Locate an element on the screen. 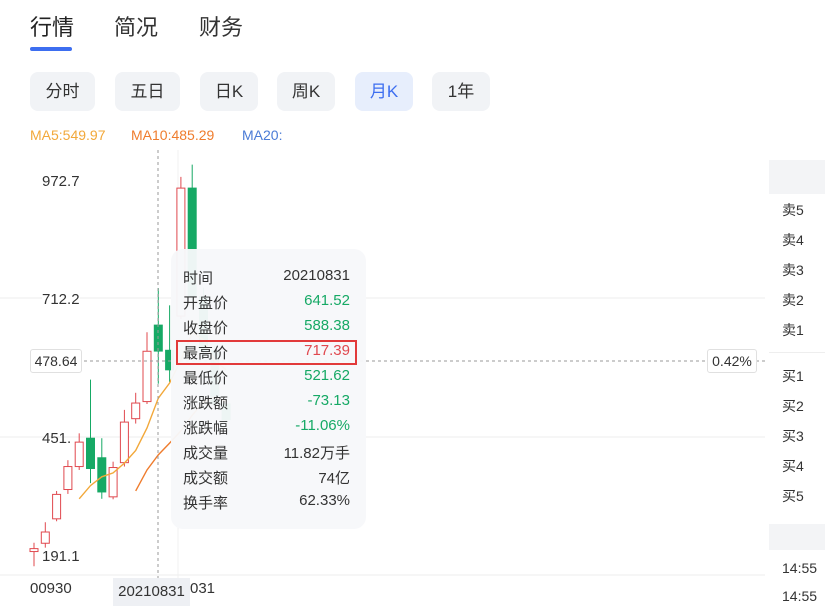 The height and width of the screenshot is (610, 825). tooltip-row-turnover-rate: 换手率 62.33% is located at coordinates (266, 502).